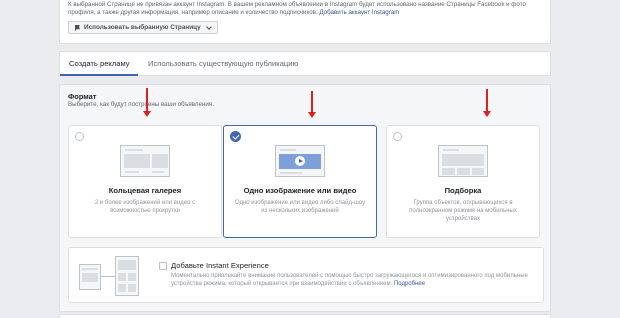 This screenshot has width=620, height=318. What do you see at coordinates (235, 136) in the screenshot?
I see `selected-check-icon` at bounding box center [235, 136].